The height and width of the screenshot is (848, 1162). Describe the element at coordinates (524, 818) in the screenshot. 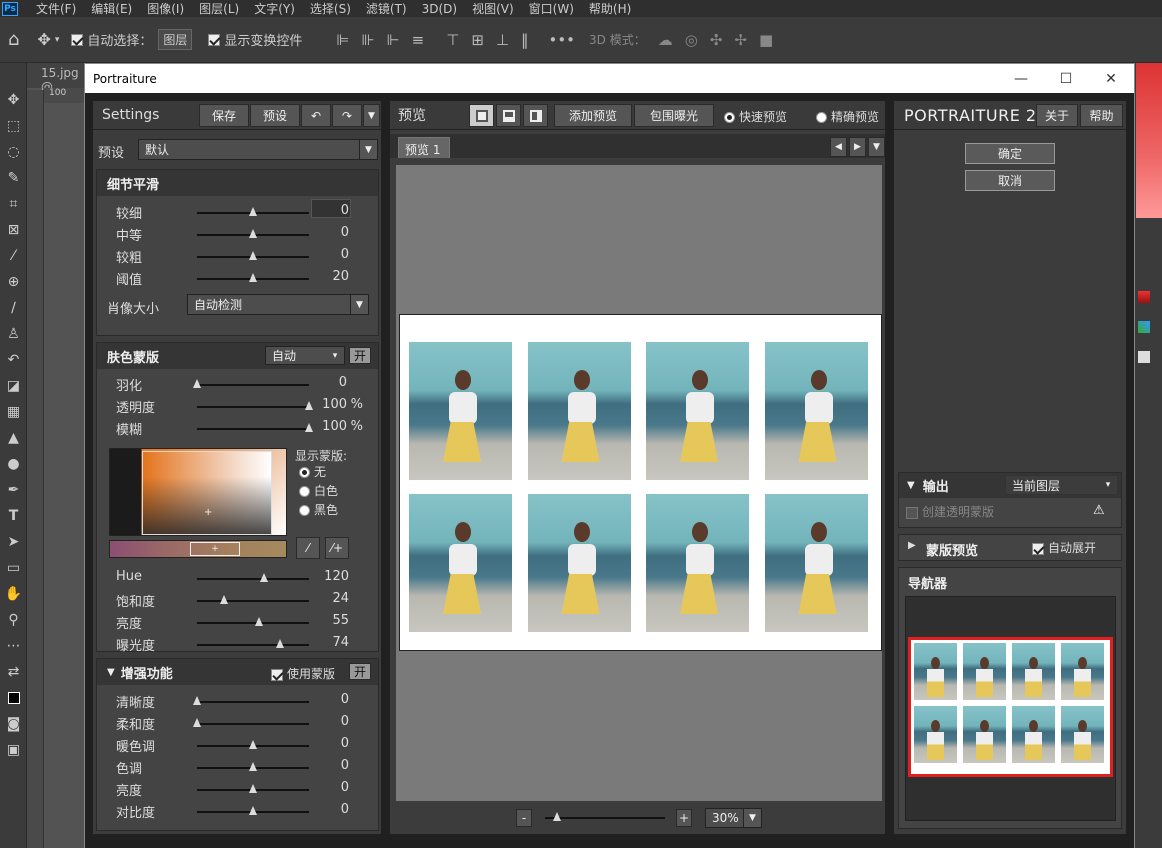

I see `zoom-out-button: -` at that location.